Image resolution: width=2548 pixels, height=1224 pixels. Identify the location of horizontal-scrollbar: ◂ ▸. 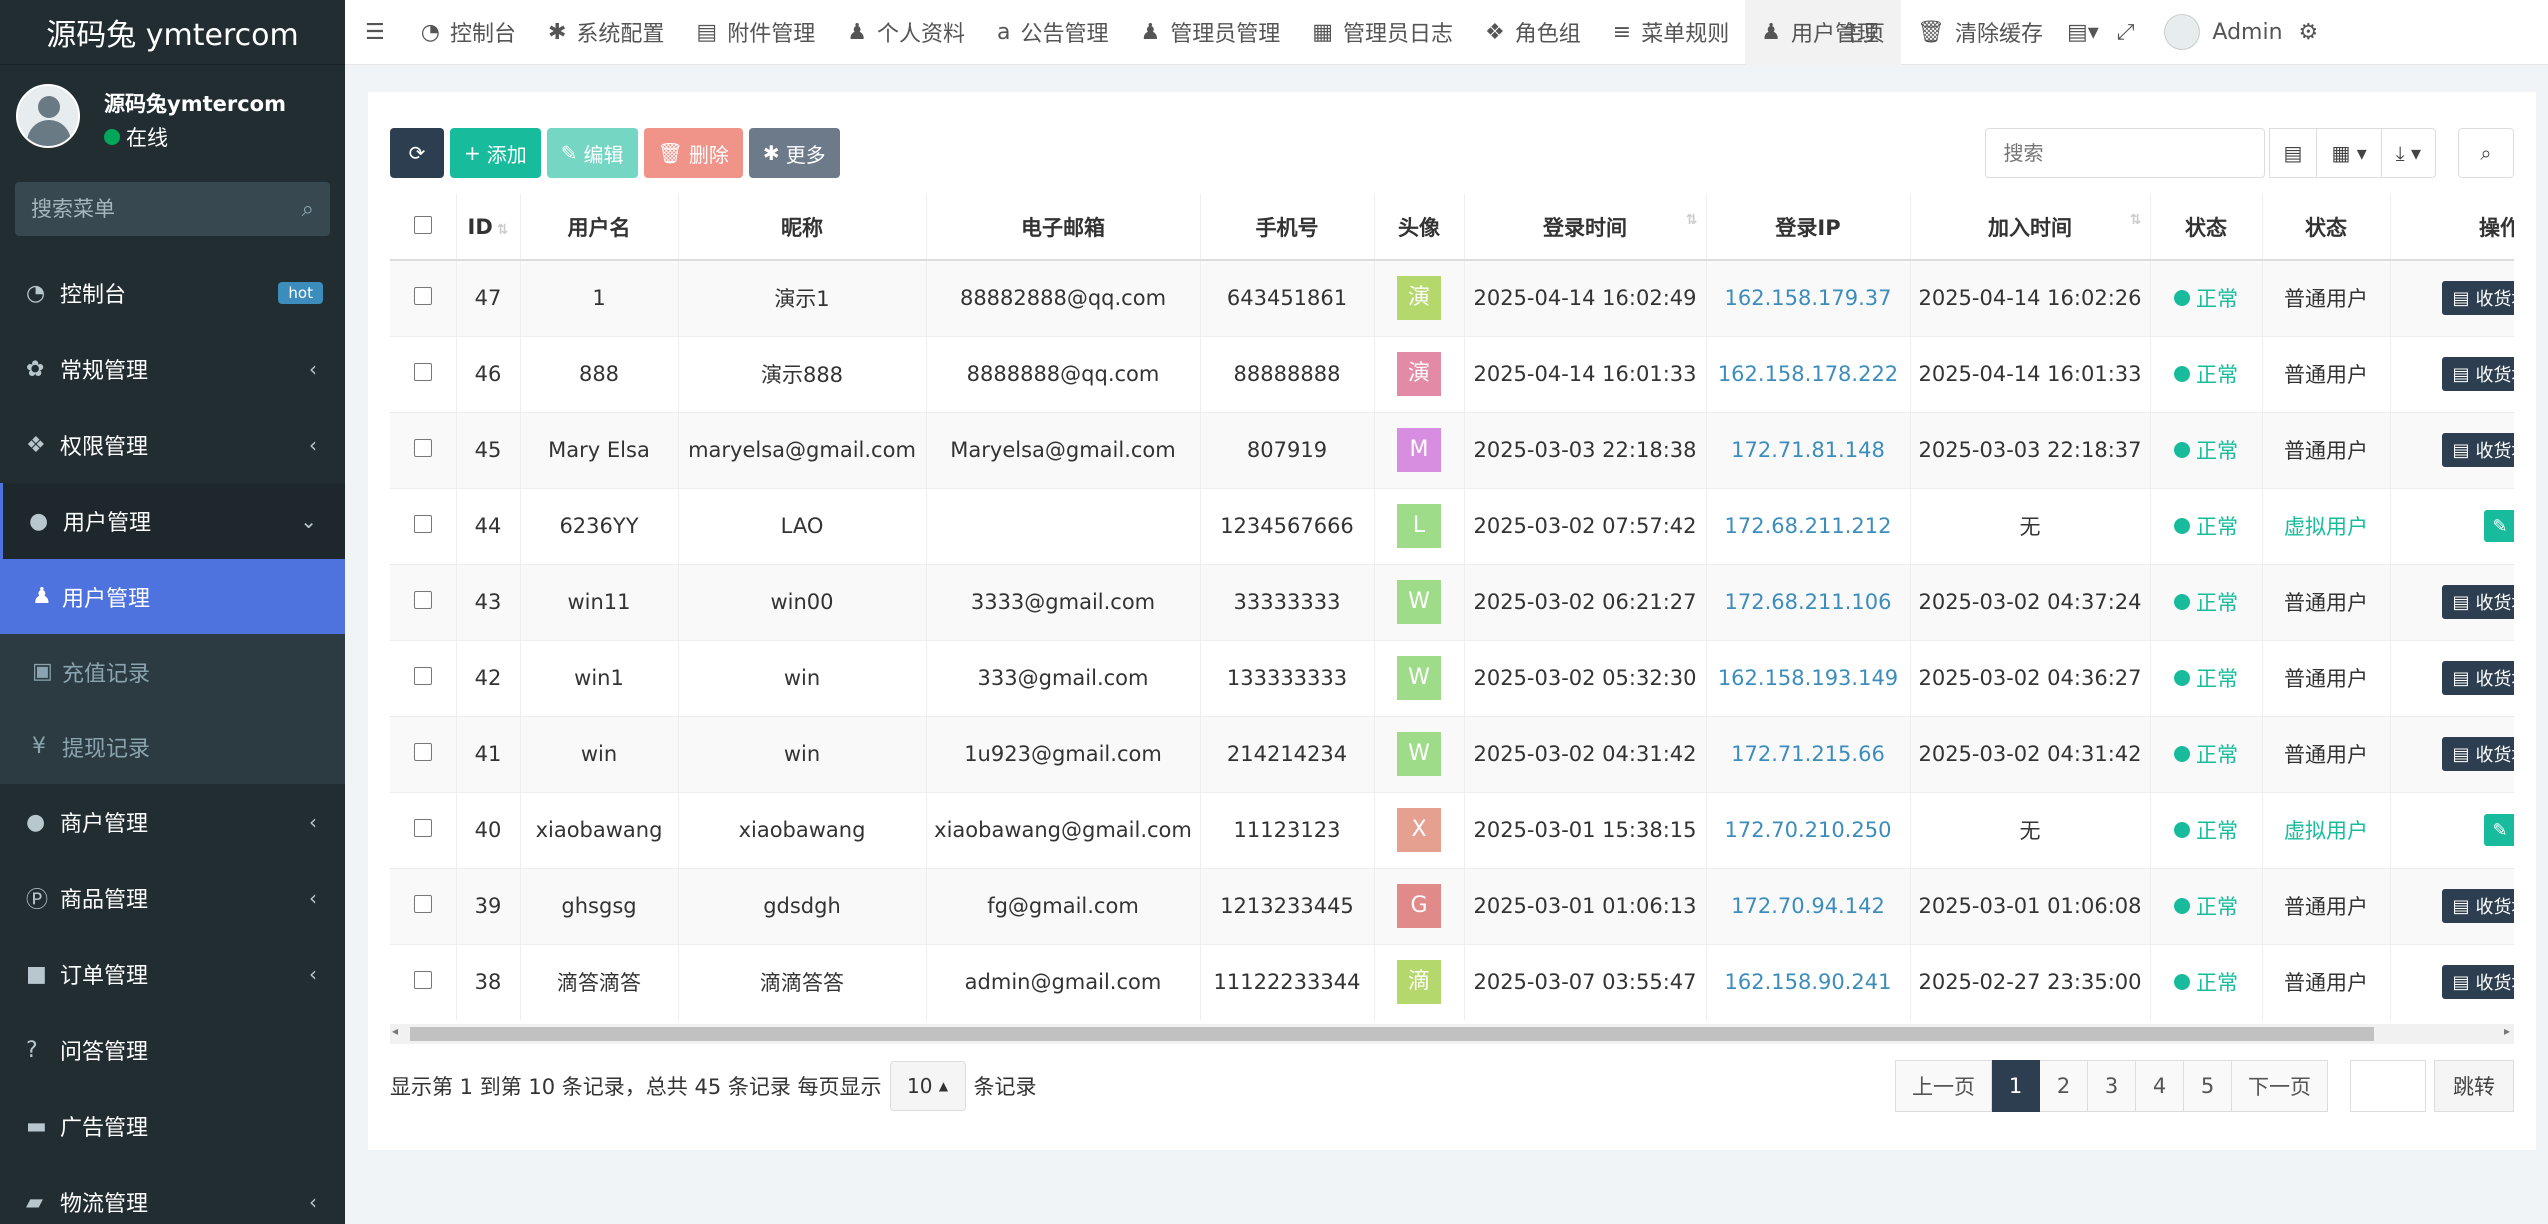
(1452, 1034).